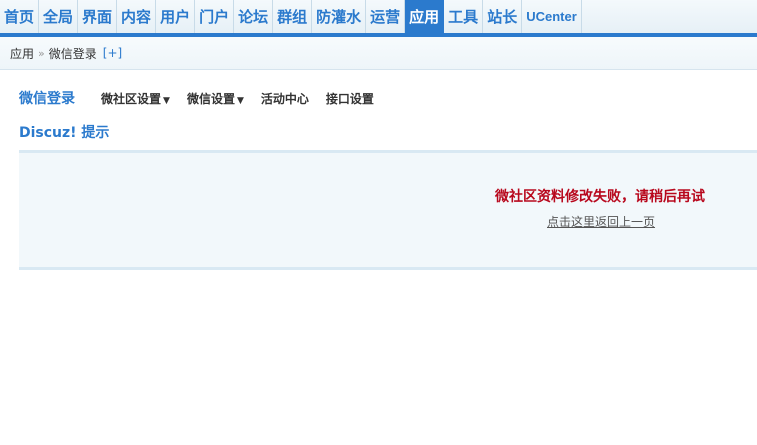  What do you see at coordinates (210, 98) in the screenshot?
I see `tab-wechat-settings-label: 微信设置` at bounding box center [210, 98].